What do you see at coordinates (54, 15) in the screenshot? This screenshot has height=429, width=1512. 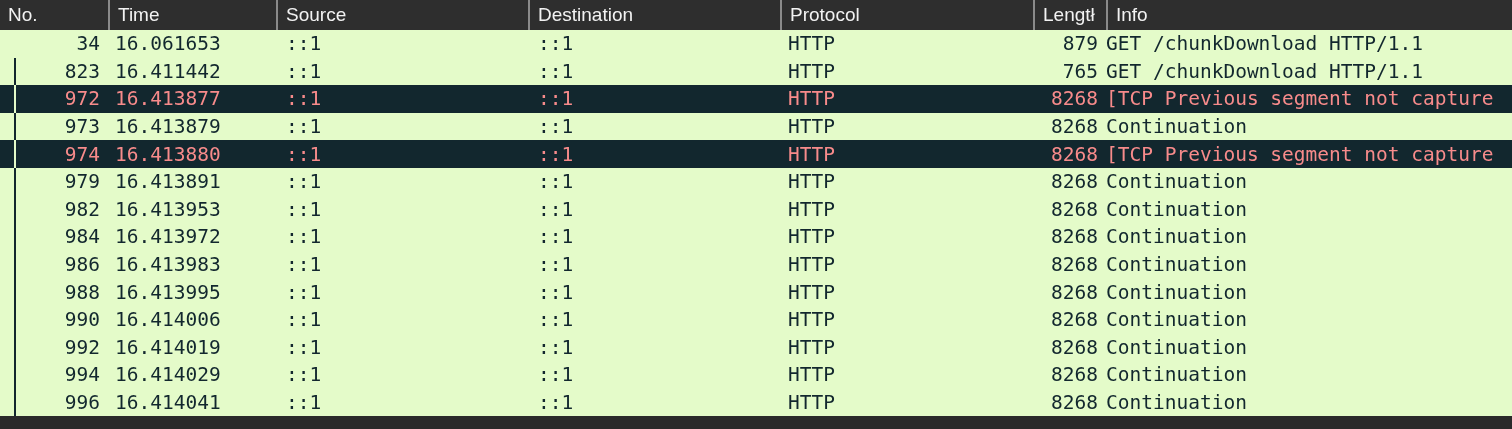 I see `column-header: No.` at bounding box center [54, 15].